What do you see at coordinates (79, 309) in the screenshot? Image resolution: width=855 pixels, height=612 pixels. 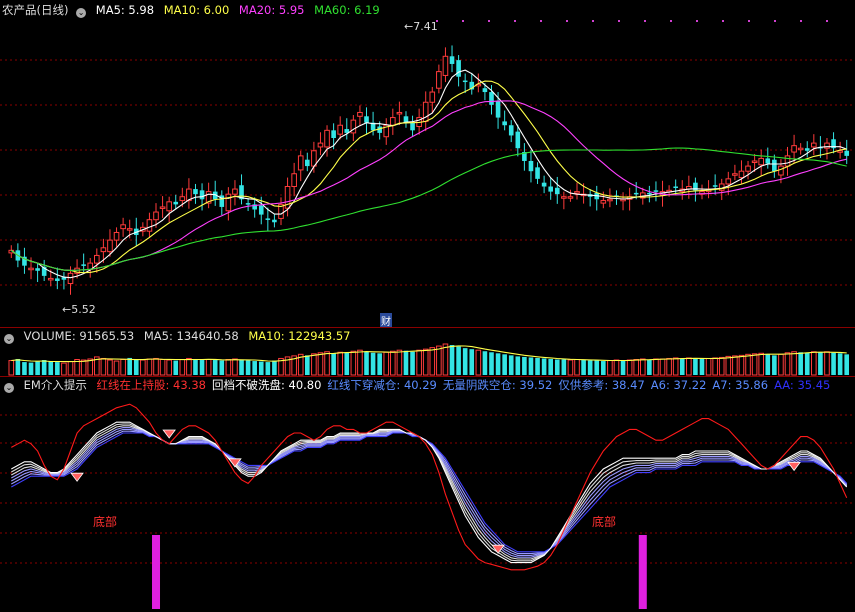 I see `low-annotation: ←5.52` at bounding box center [79, 309].